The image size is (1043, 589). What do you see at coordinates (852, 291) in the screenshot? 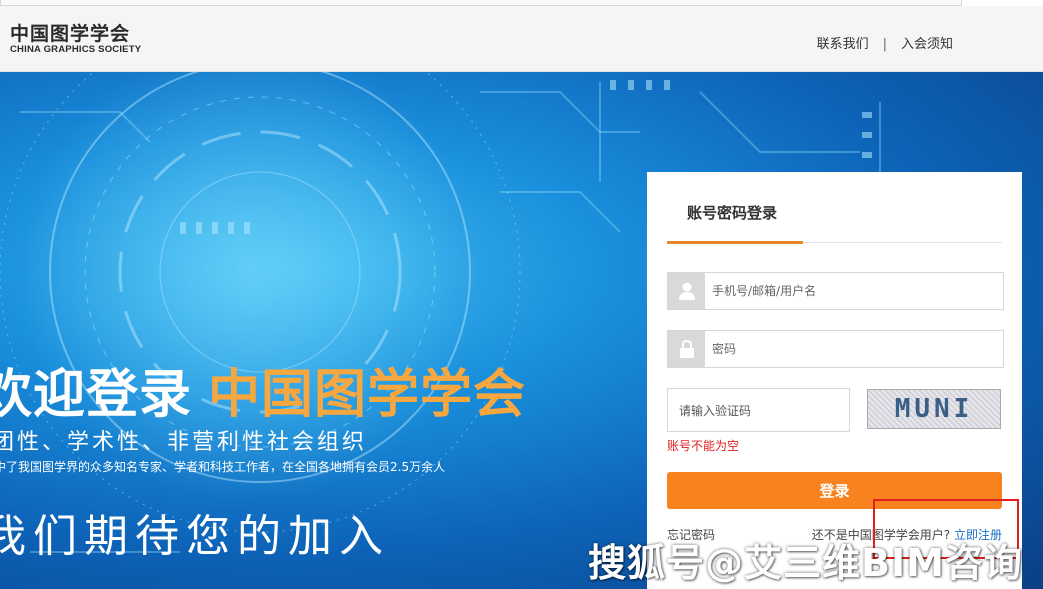
I see `username-input` at bounding box center [852, 291].